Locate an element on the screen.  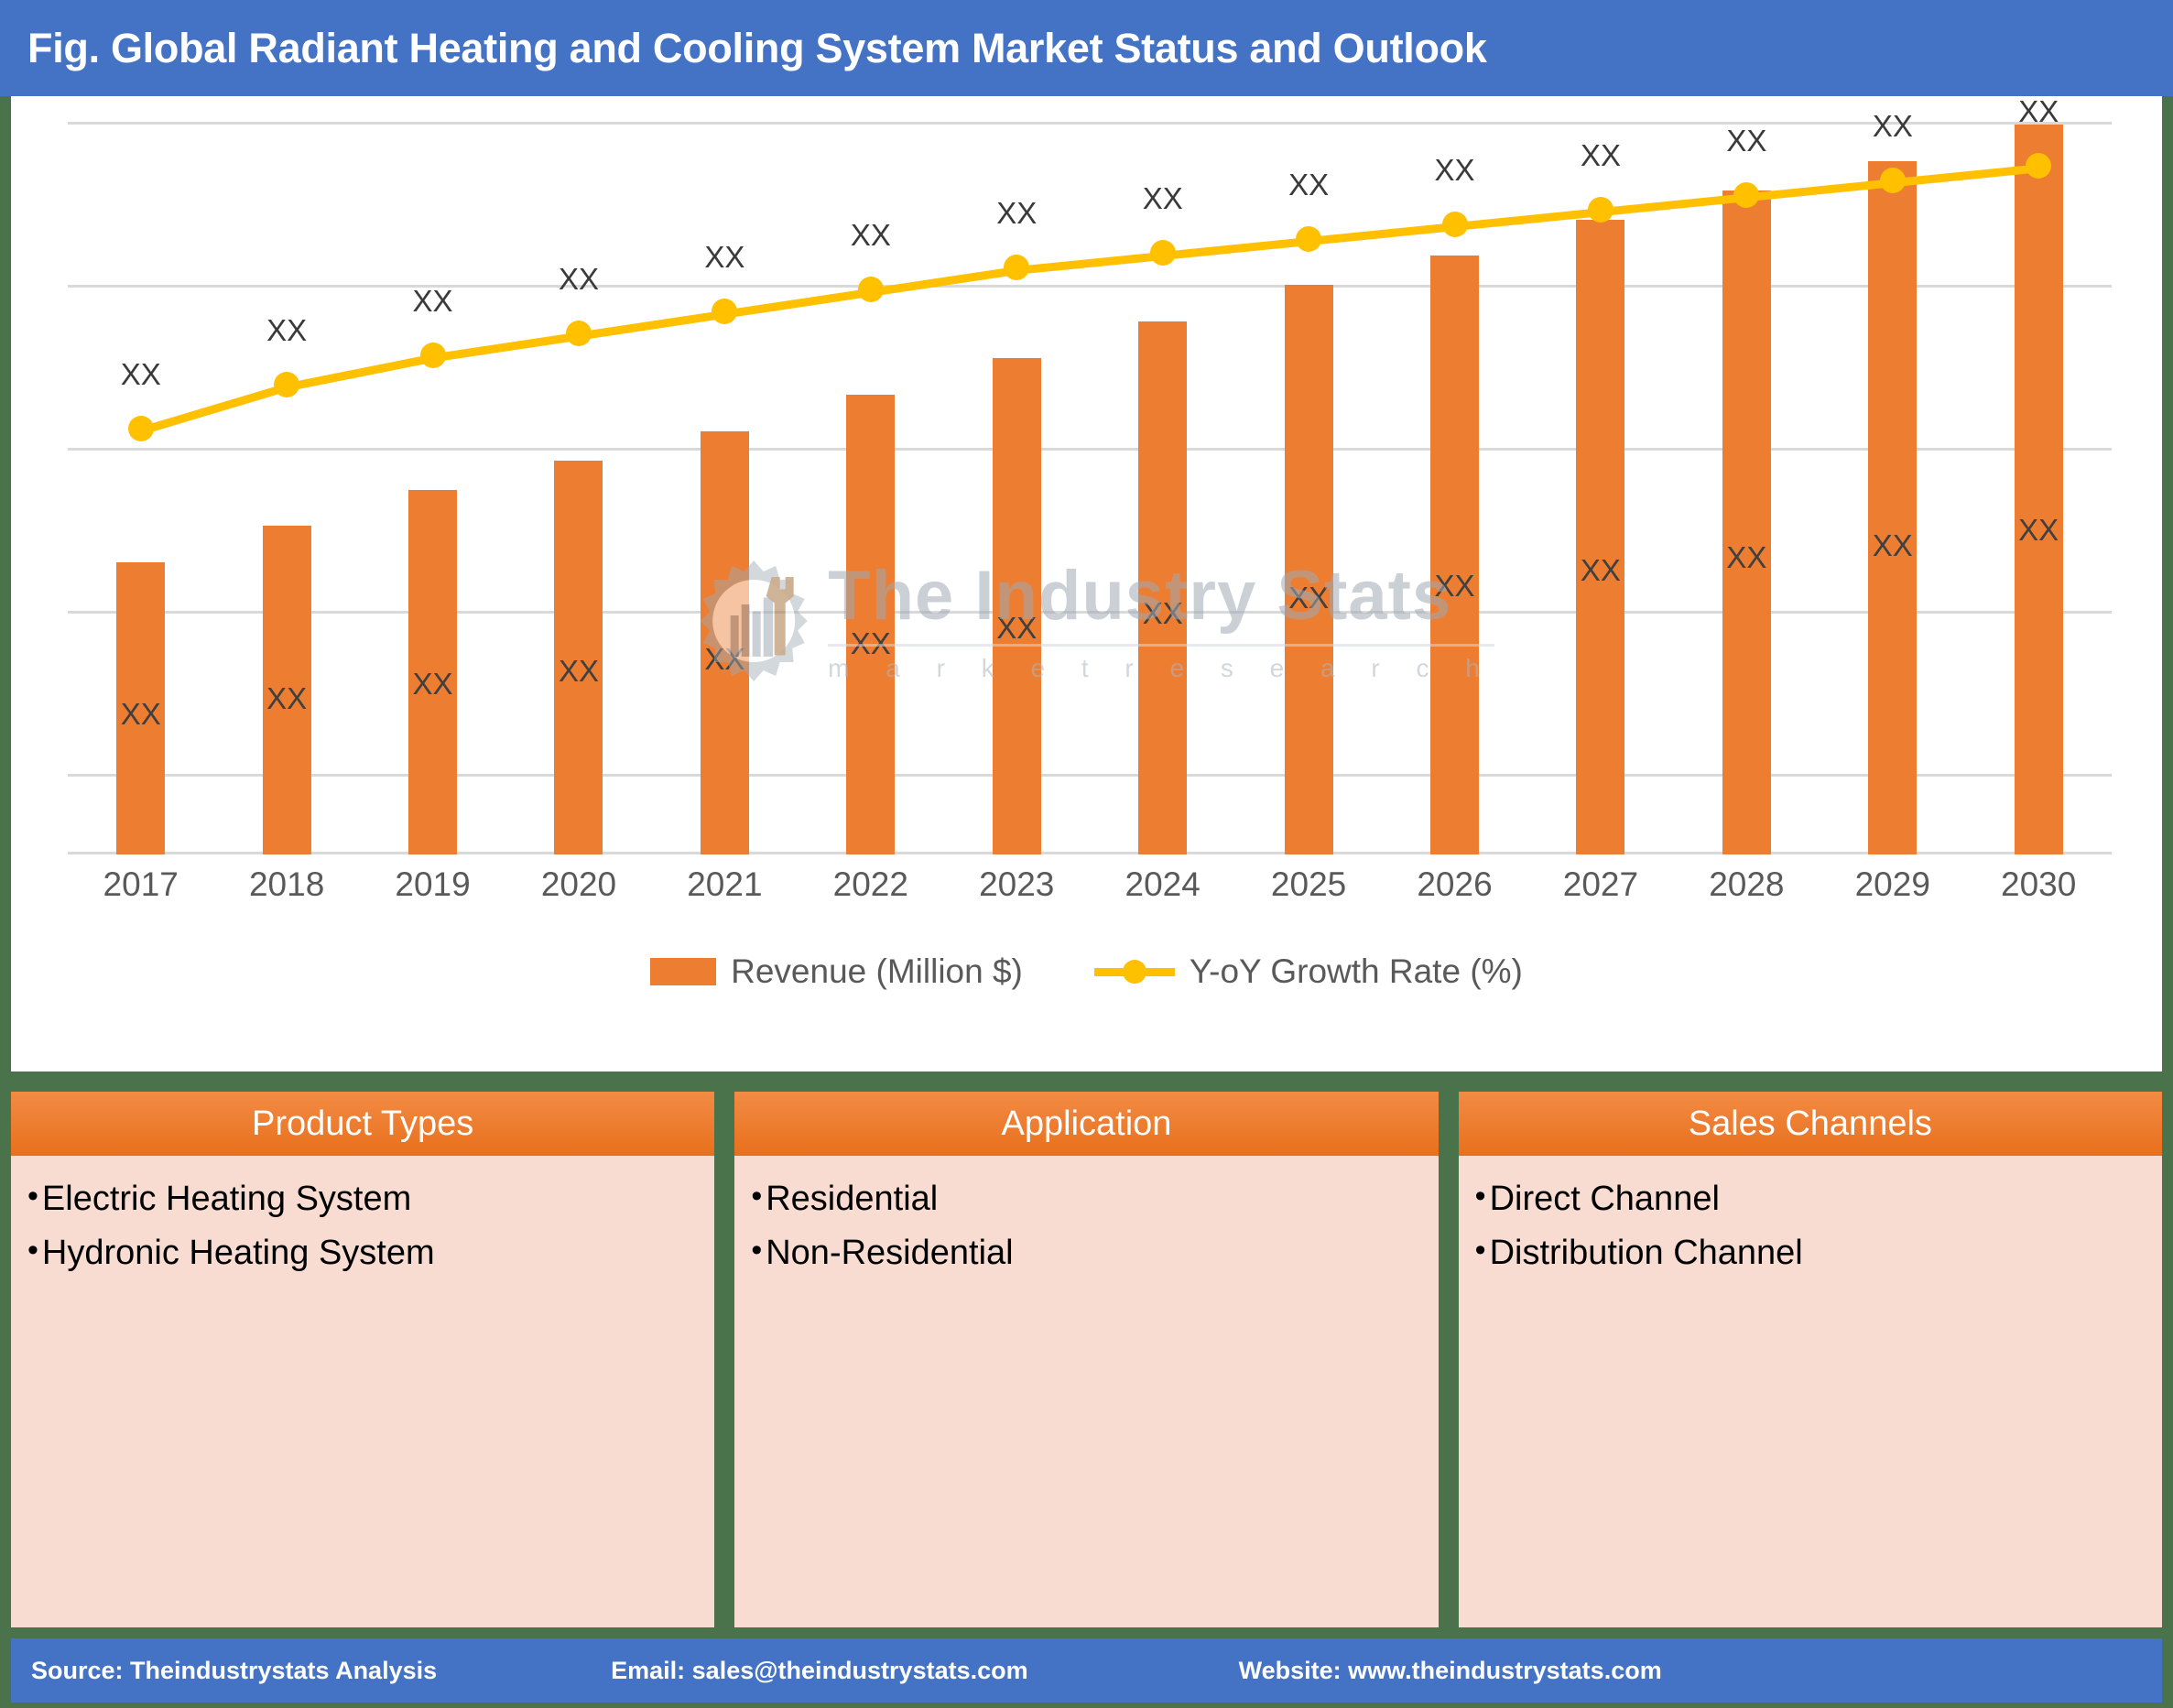
footer-source: Source: Theindustrystats Analysis is located at coordinates (234, 1670).